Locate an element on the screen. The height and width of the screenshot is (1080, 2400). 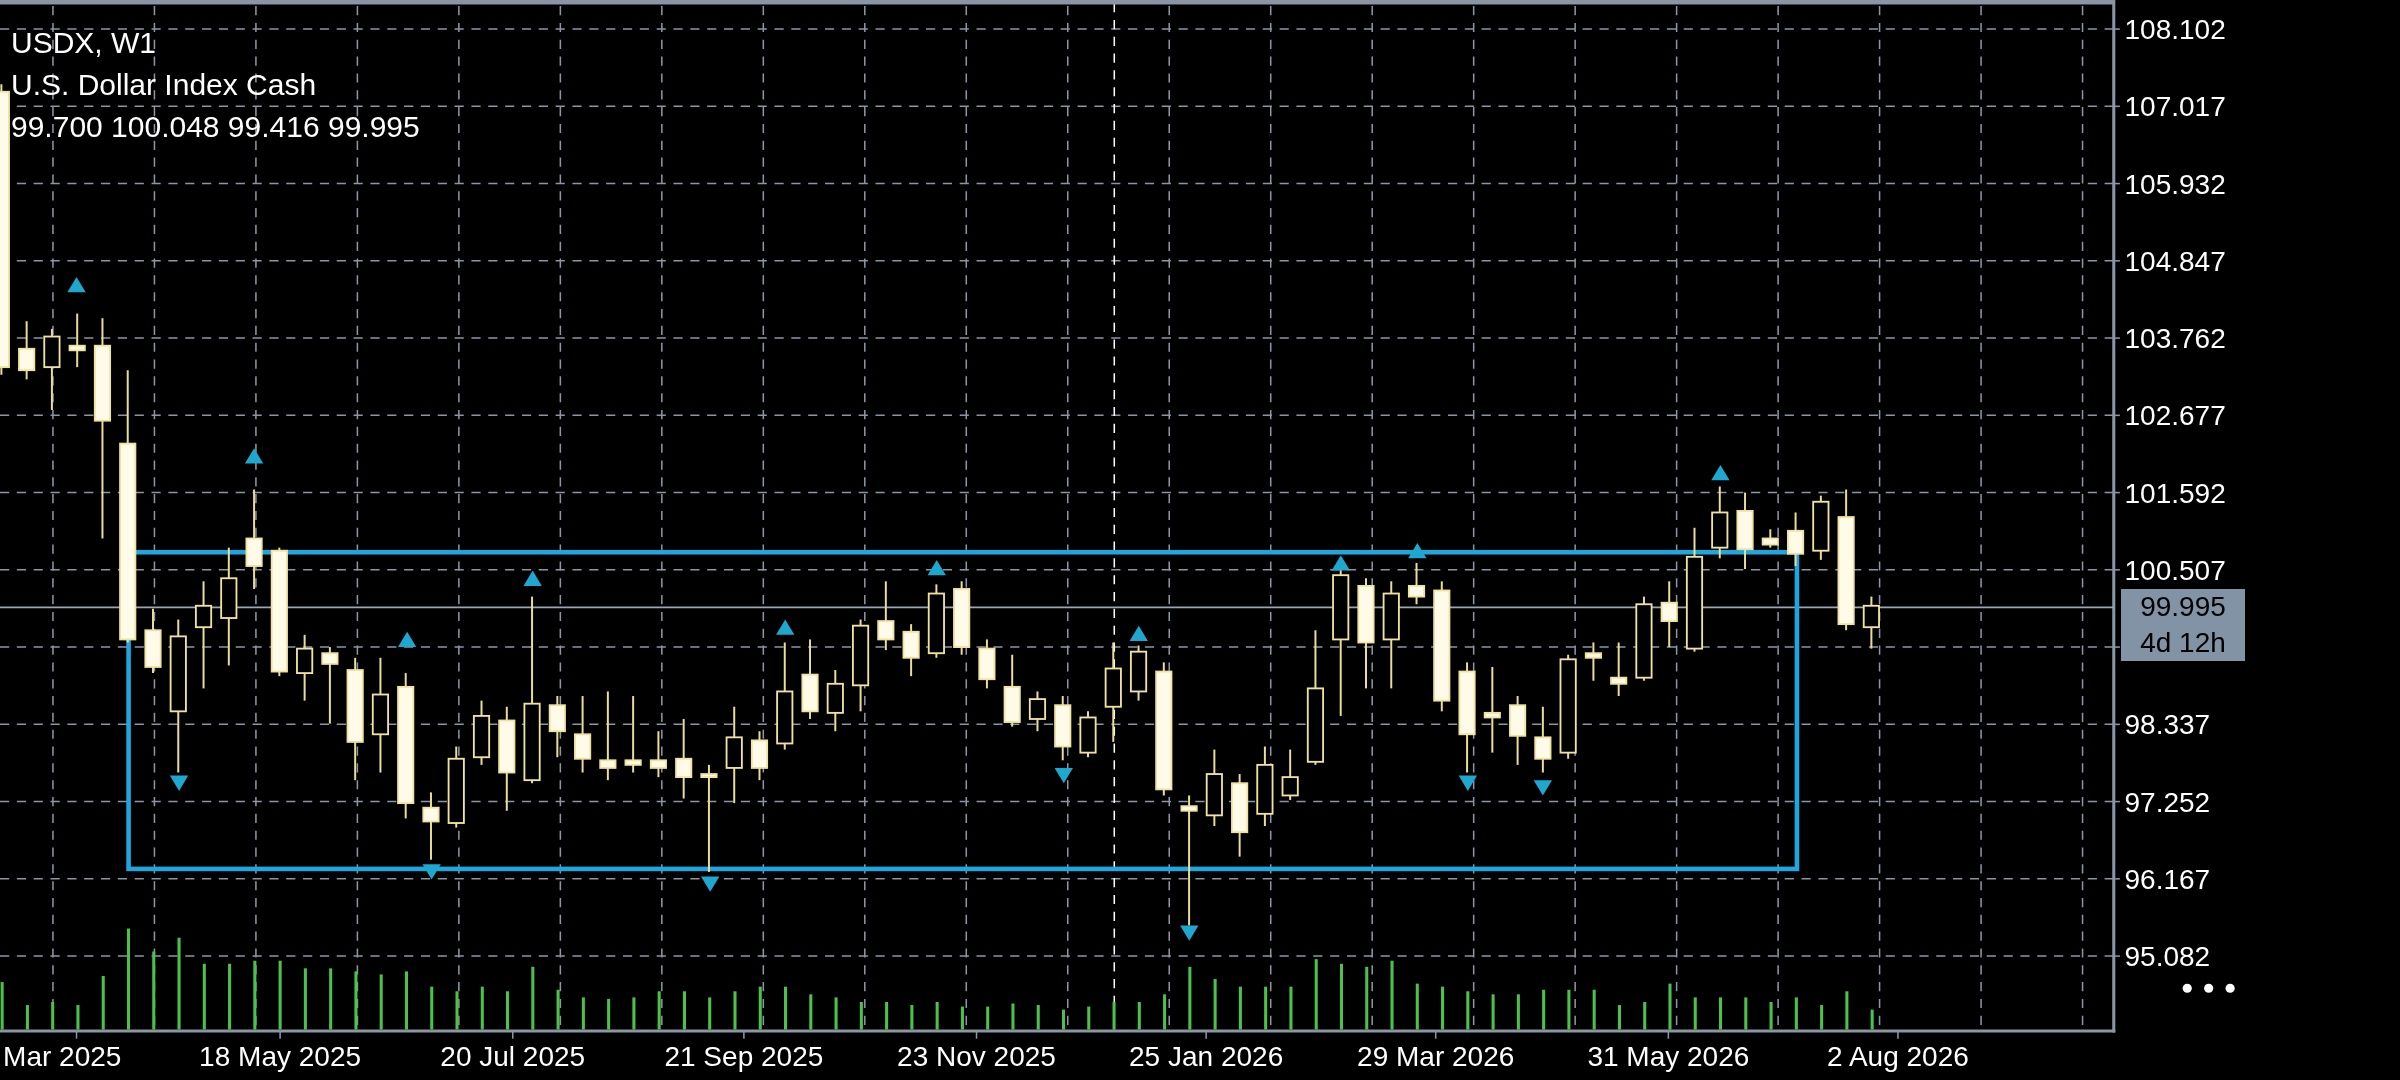
date-label: 21 Sep 2025 is located at coordinates (744, 1057).